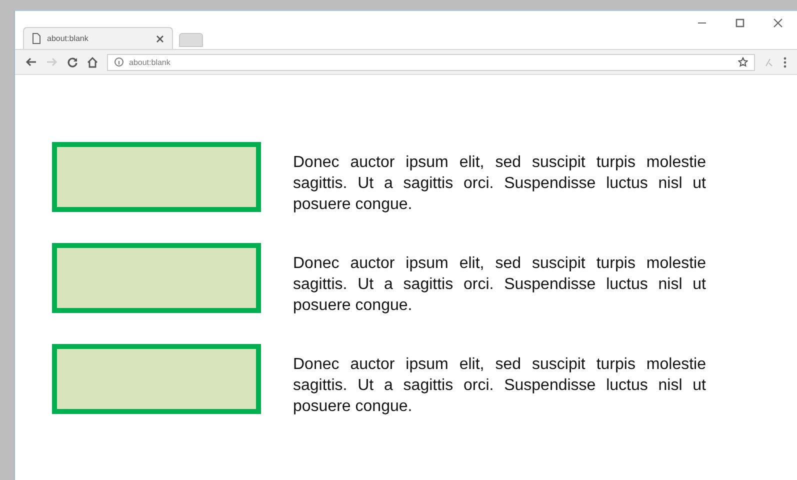  What do you see at coordinates (119, 62) in the screenshot?
I see `info-icon` at bounding box center [119, 62].